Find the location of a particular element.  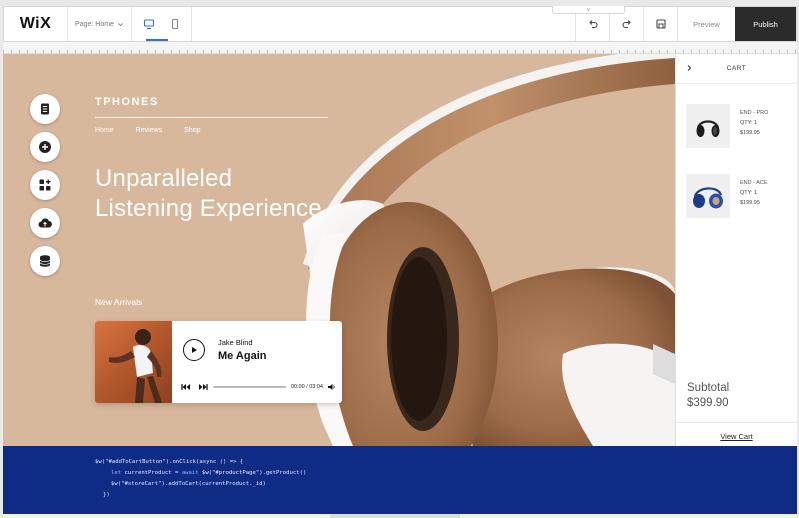

next-track-icon is located at coordinates (203, 387).